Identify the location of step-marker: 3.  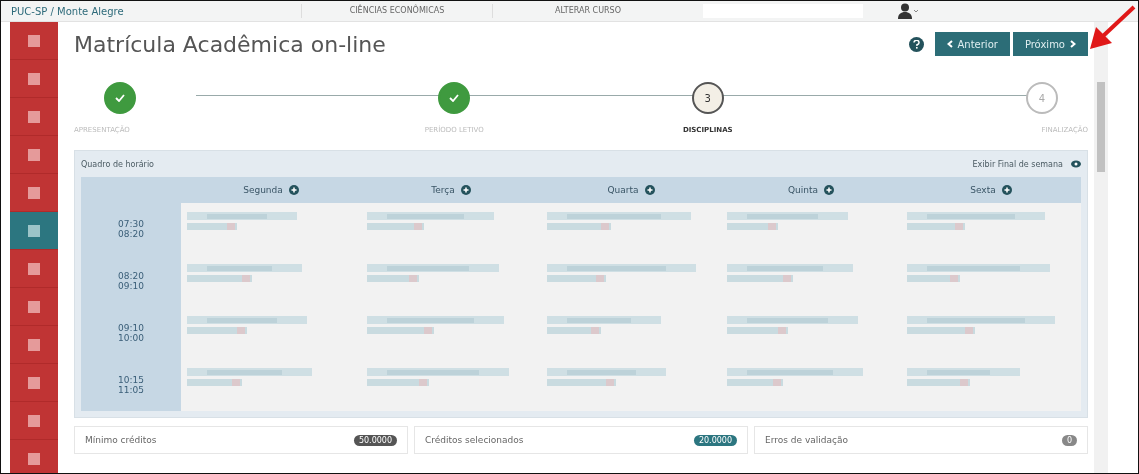
(707, 98).